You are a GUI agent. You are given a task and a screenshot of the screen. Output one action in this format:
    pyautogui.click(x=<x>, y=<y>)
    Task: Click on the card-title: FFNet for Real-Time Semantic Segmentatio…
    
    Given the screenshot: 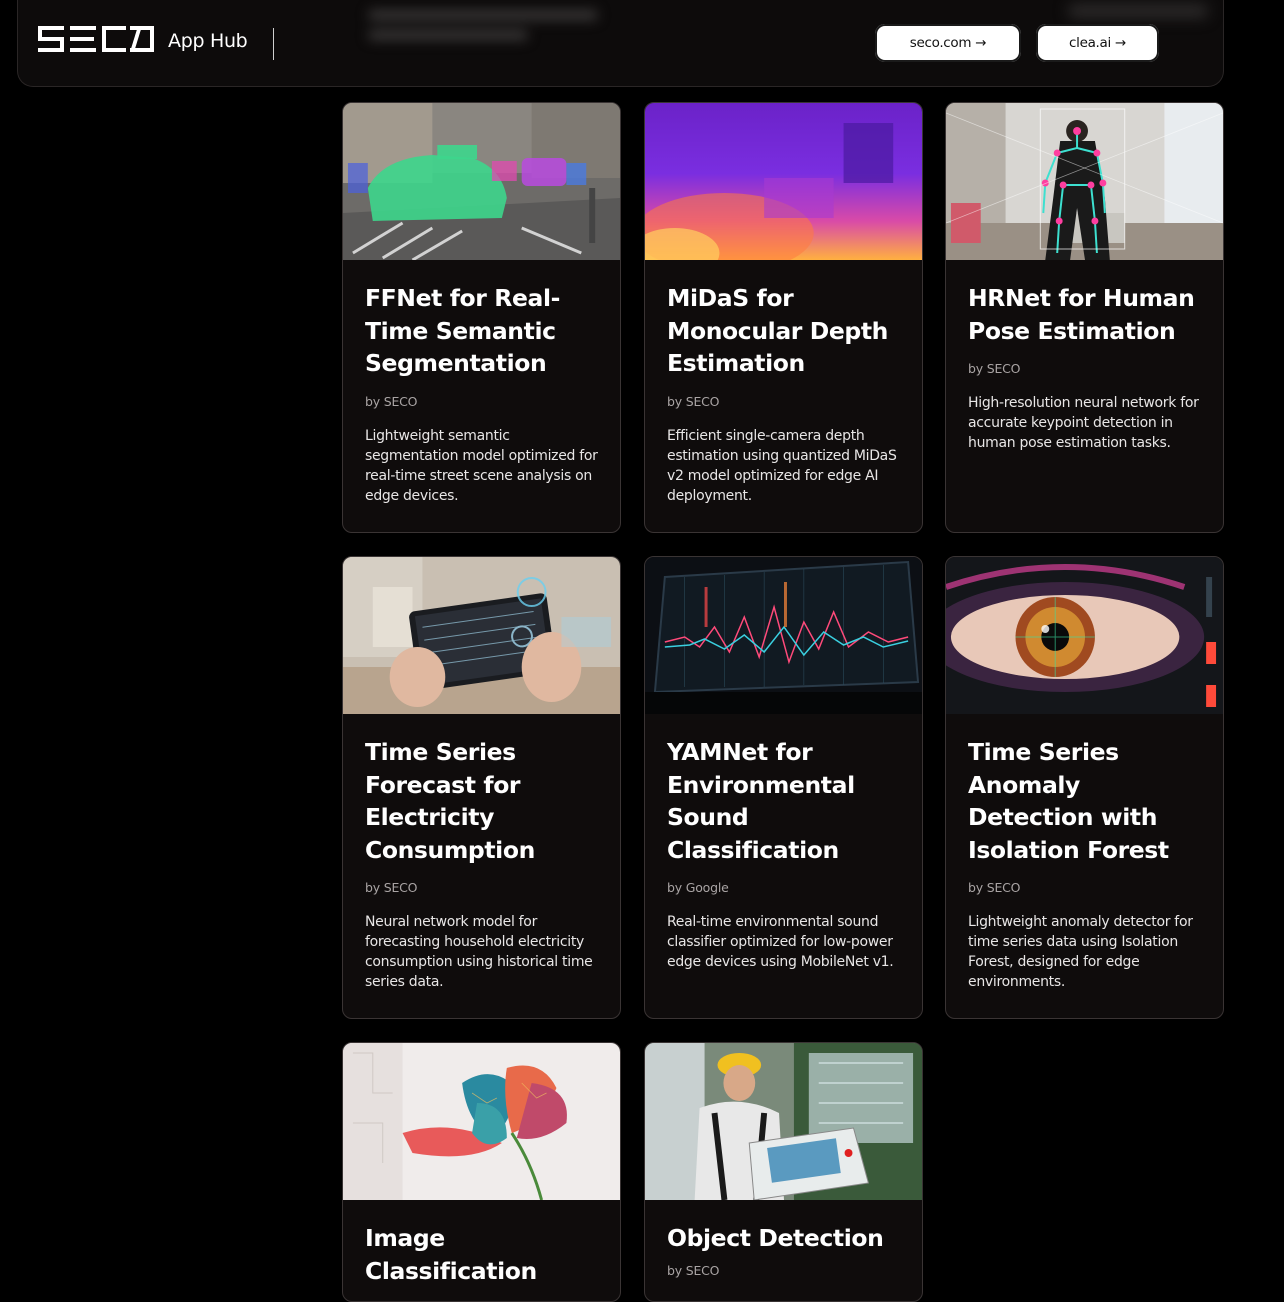 What is the action you would take?
    pyautogui.click(x=462, y=330)
    